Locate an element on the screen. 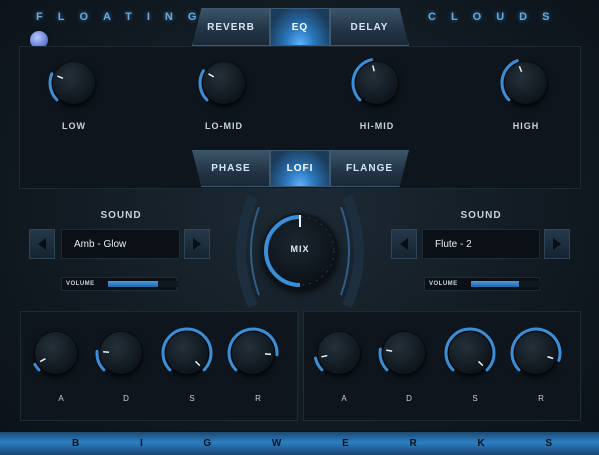  layer-a-sound-label: SOUND is located at coordinates (121, 215).